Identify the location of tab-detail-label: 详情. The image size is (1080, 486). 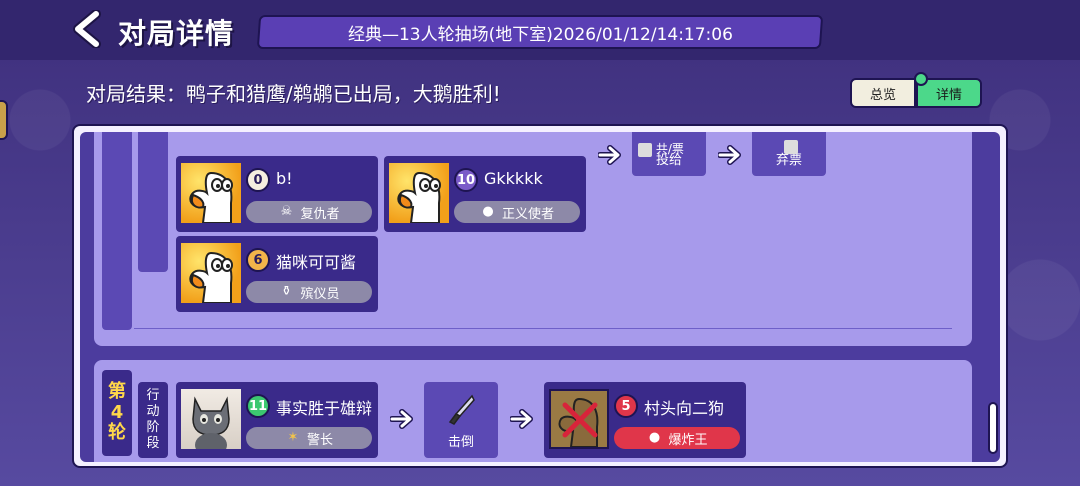
(948, 95).